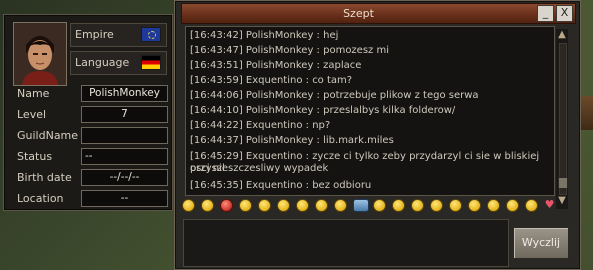 Image resolution: width=593 pixels, height=270 pixels. I want to click on emoji-bar: ♥, so click(370, 206).